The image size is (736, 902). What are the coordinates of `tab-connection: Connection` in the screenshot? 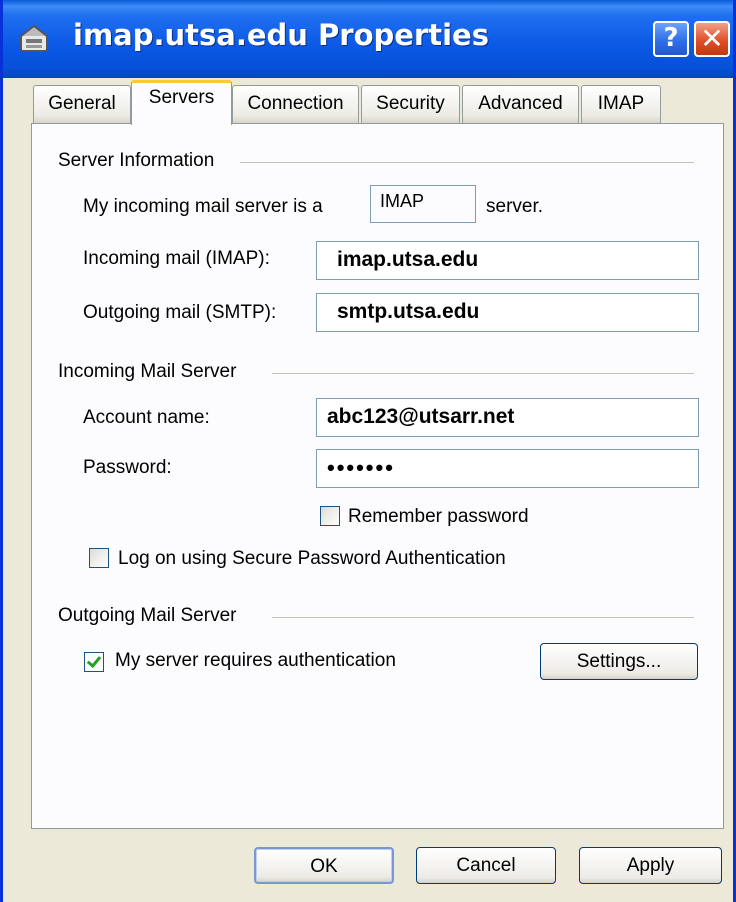 It's located at (295, 104).